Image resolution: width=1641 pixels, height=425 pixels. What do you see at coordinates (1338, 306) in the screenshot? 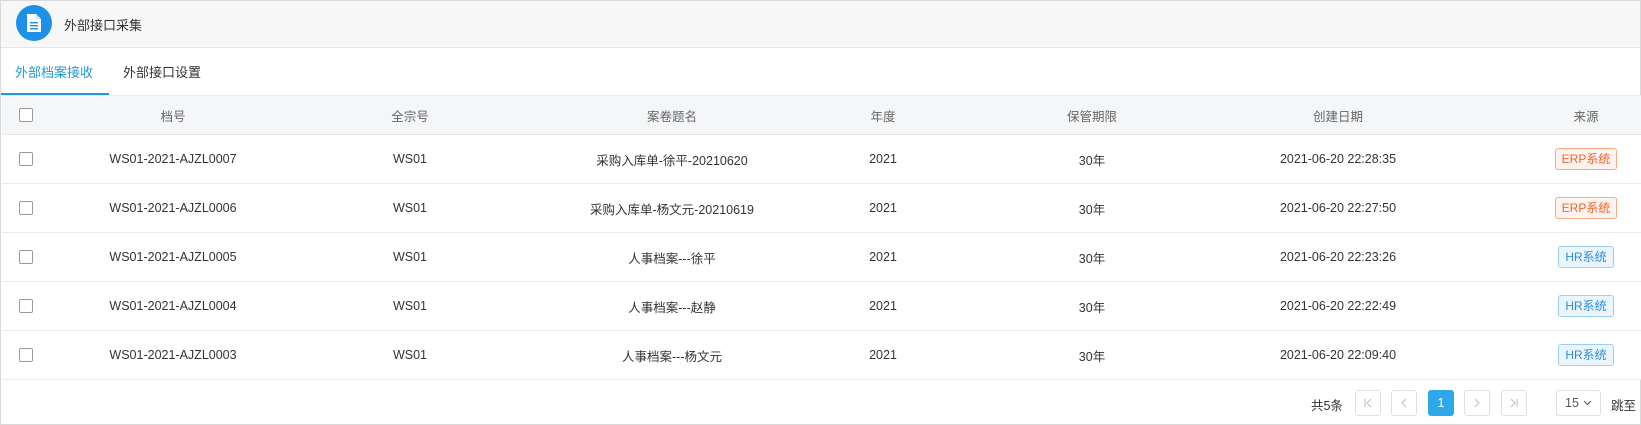
I see `cell-date: 2021-06-20 22:22:49` at bounding box center [1338, 306].